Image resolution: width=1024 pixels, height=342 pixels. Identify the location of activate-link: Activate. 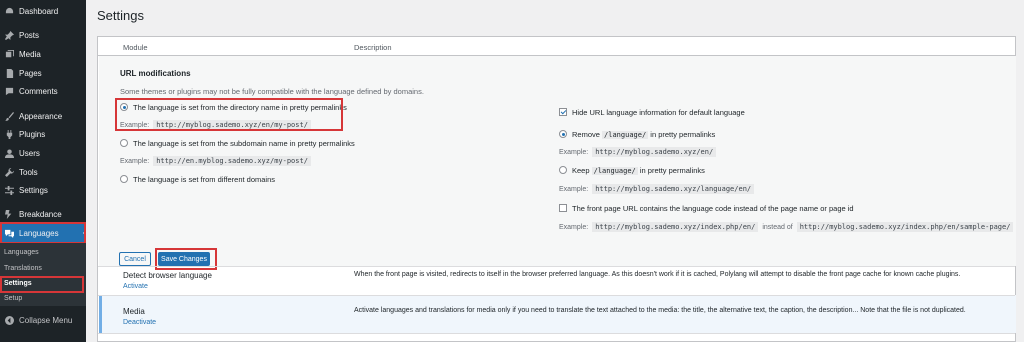
(135, 286).